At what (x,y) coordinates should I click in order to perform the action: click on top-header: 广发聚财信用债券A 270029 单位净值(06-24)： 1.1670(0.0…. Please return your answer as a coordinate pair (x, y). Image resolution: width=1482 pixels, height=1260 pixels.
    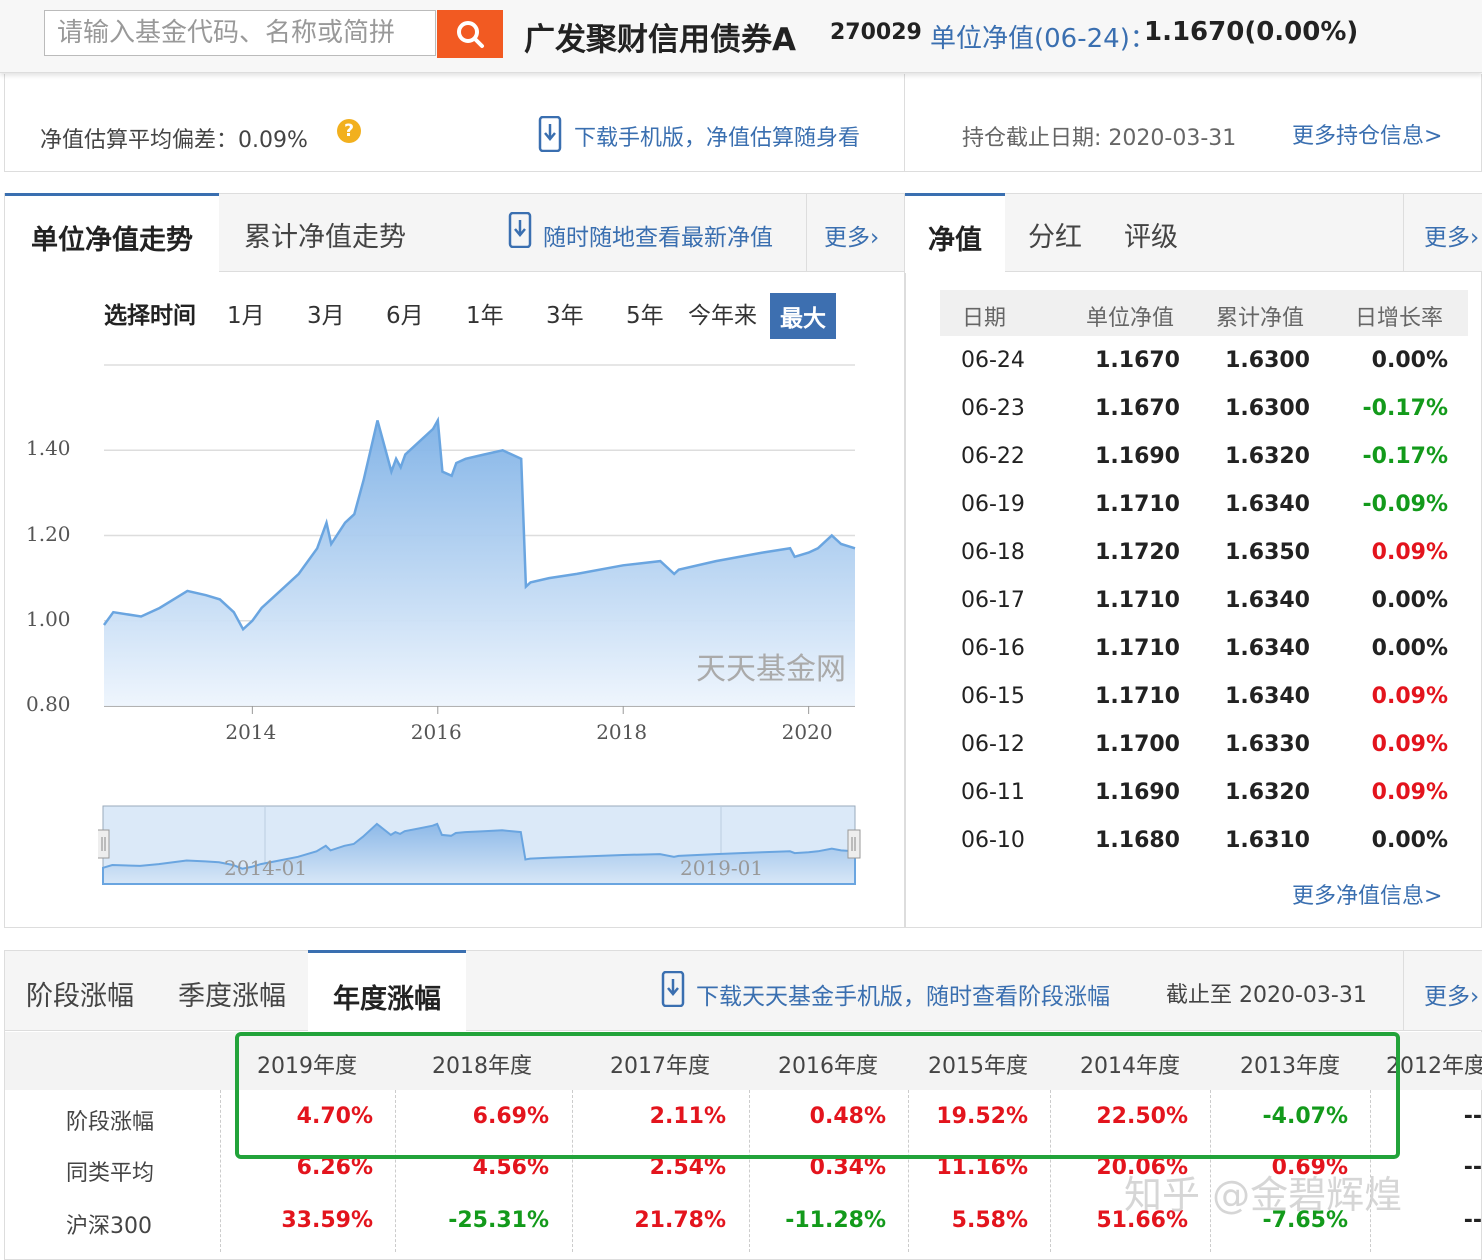
    Looking at the image, I should click on (741, 36).